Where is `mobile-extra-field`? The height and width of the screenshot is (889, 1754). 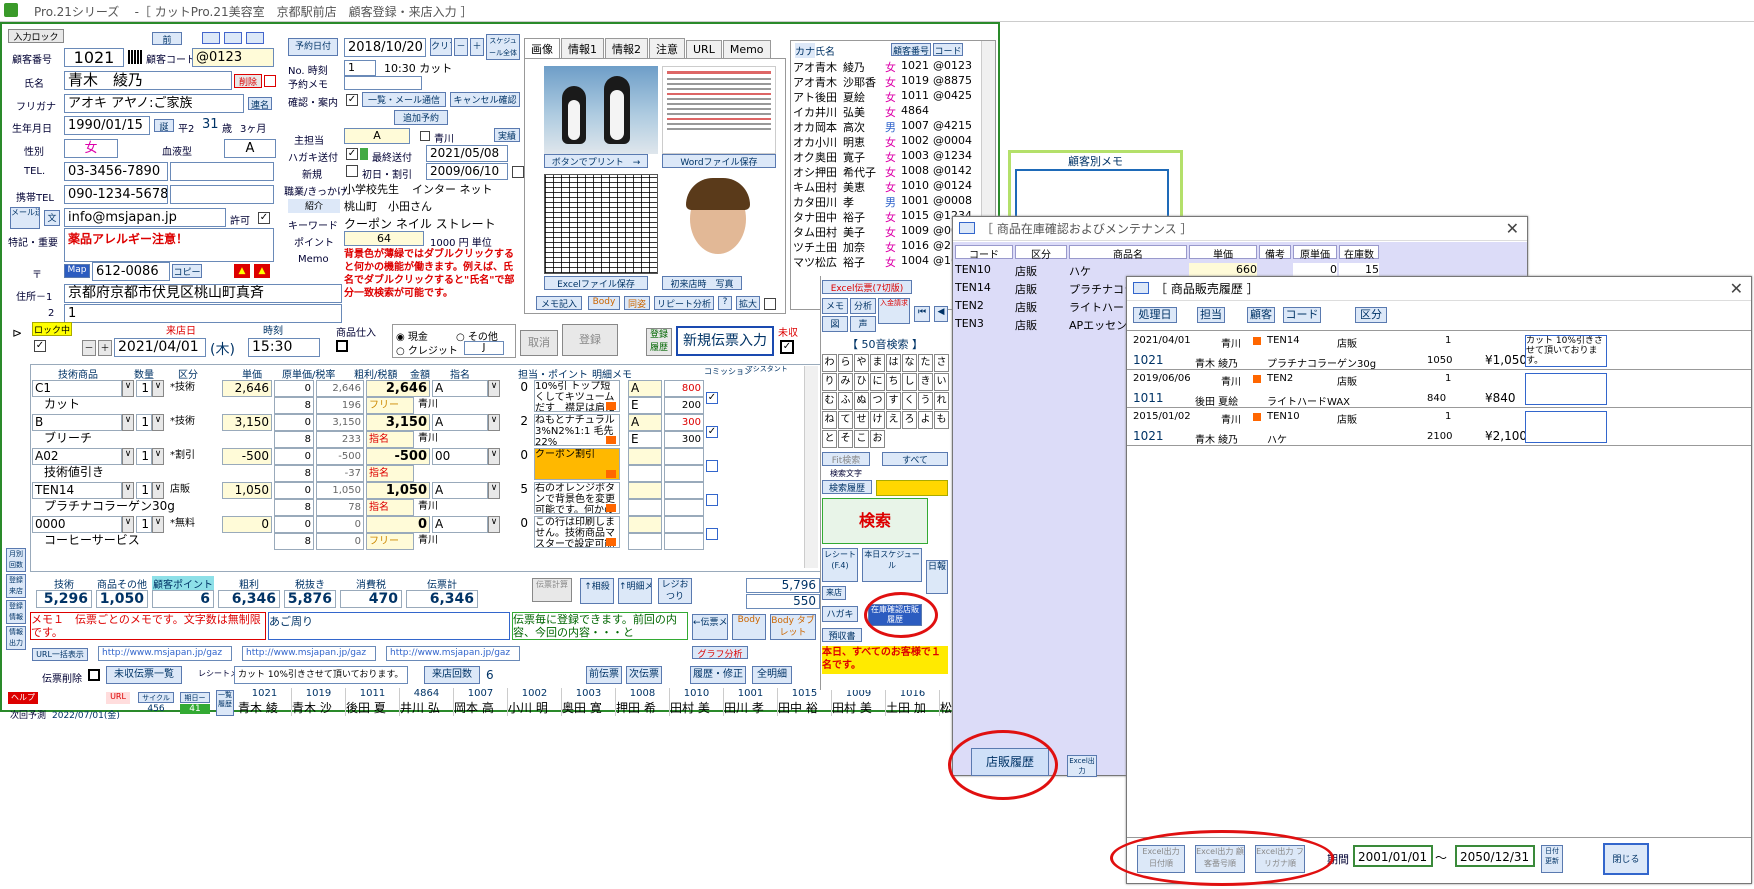 mobile-extra-field is located at coordinates (222, 194).